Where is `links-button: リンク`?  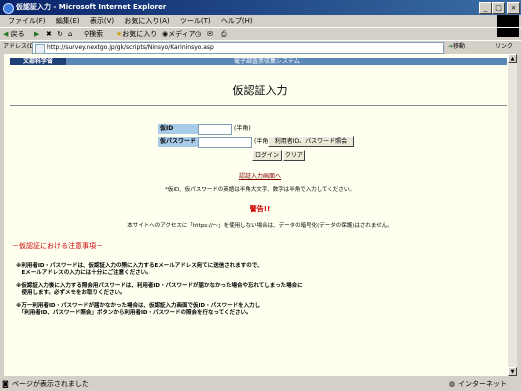 links-button: リンク is located at coordinates (504, 47).